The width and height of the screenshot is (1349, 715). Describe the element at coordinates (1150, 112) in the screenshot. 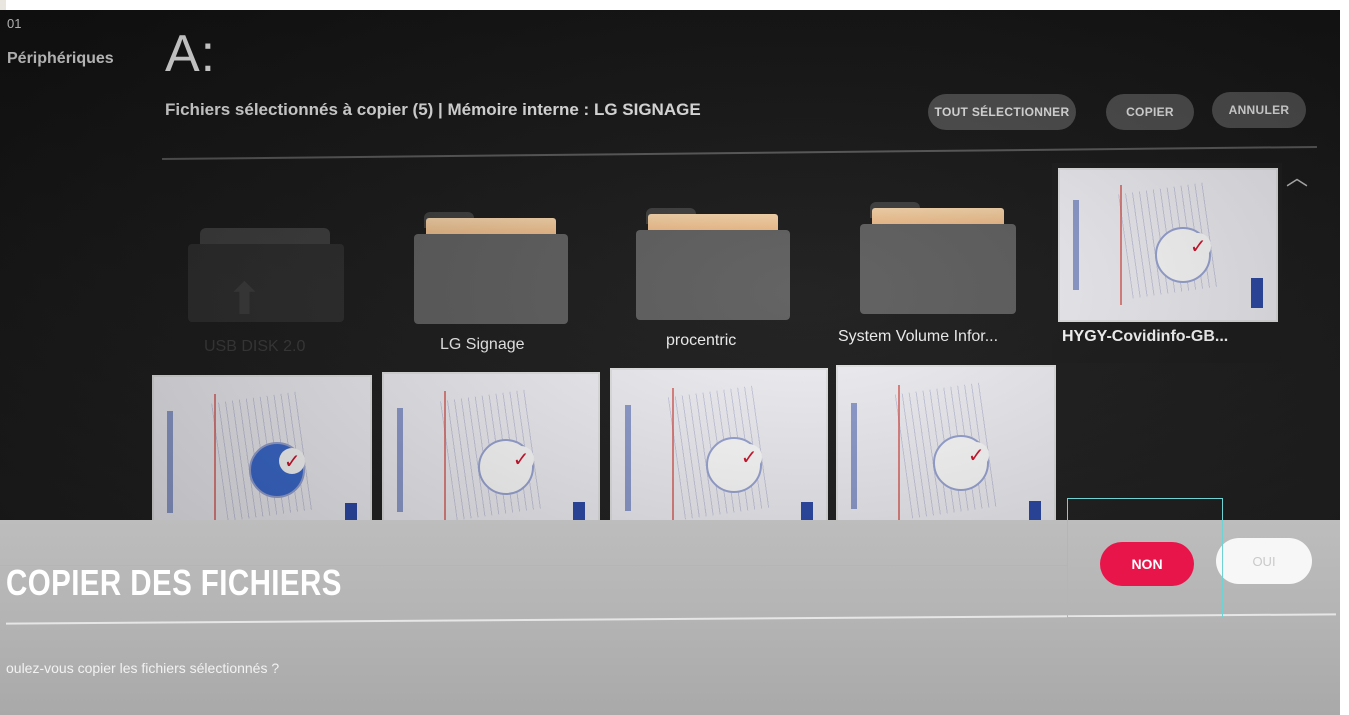

I see `copy-button: COPIER` at that location.